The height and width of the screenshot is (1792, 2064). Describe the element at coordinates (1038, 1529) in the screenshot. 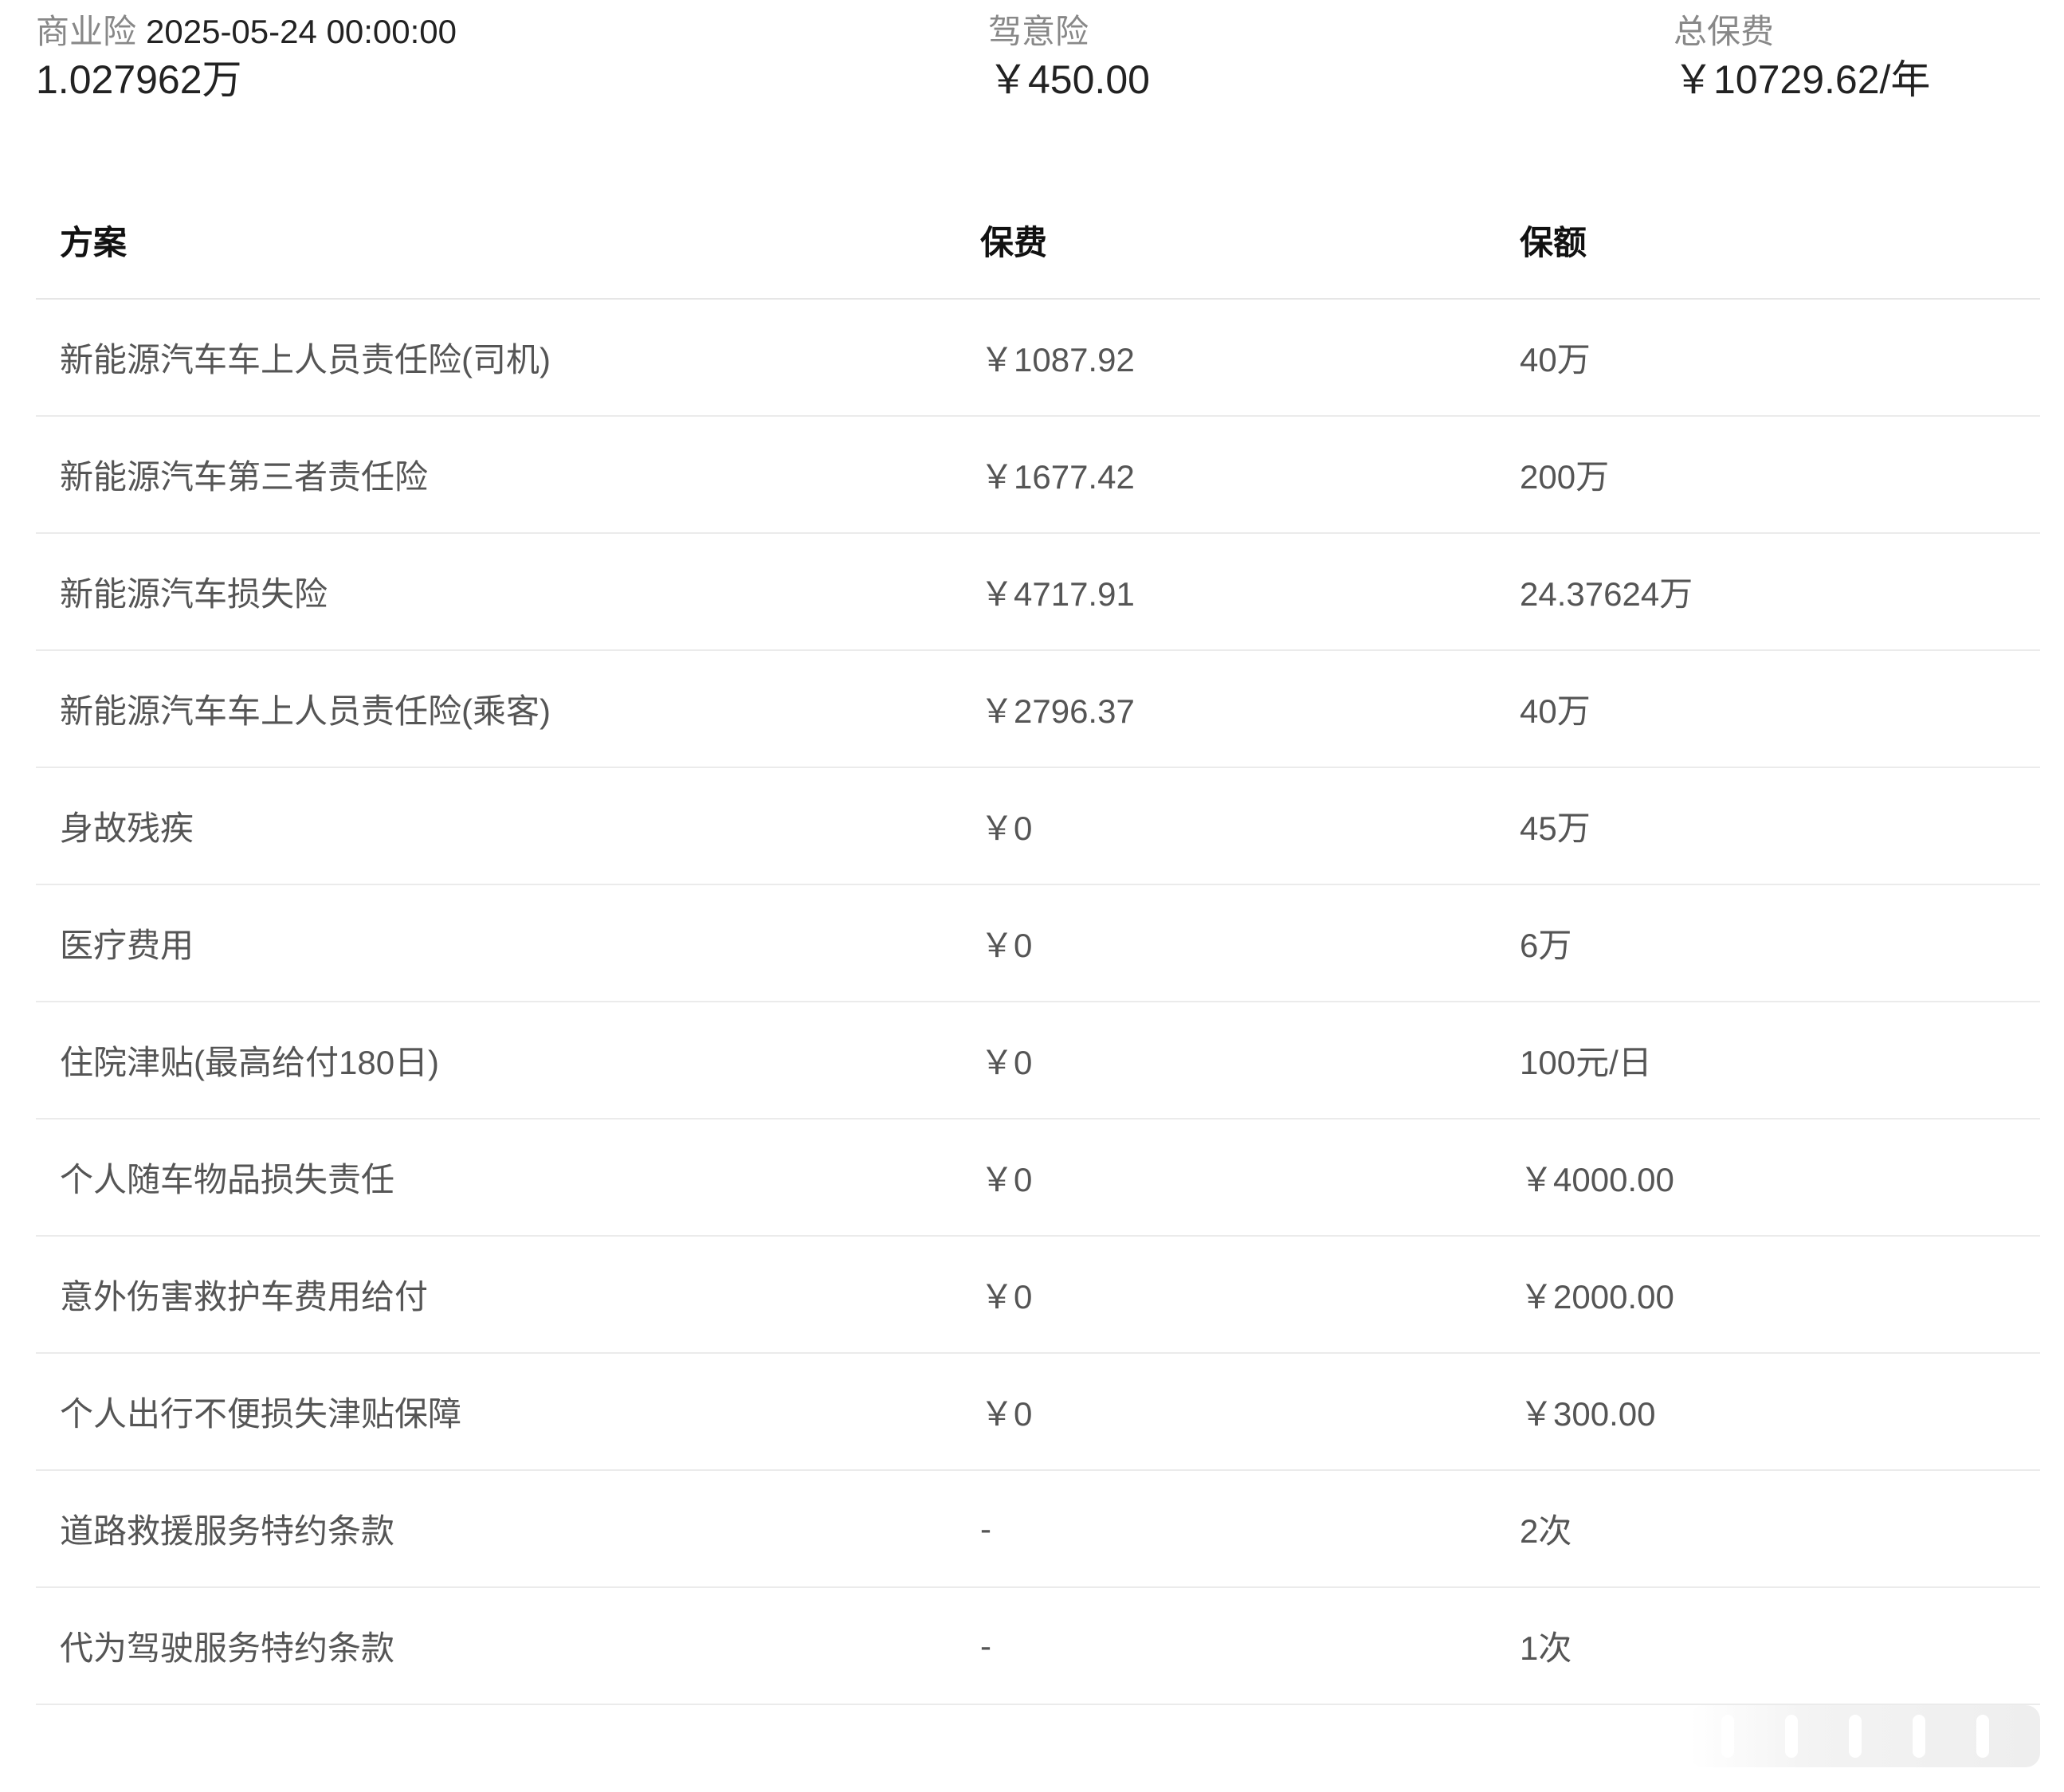

I see `table-row: 道路救援服务特约条款 - 2次` at that location.